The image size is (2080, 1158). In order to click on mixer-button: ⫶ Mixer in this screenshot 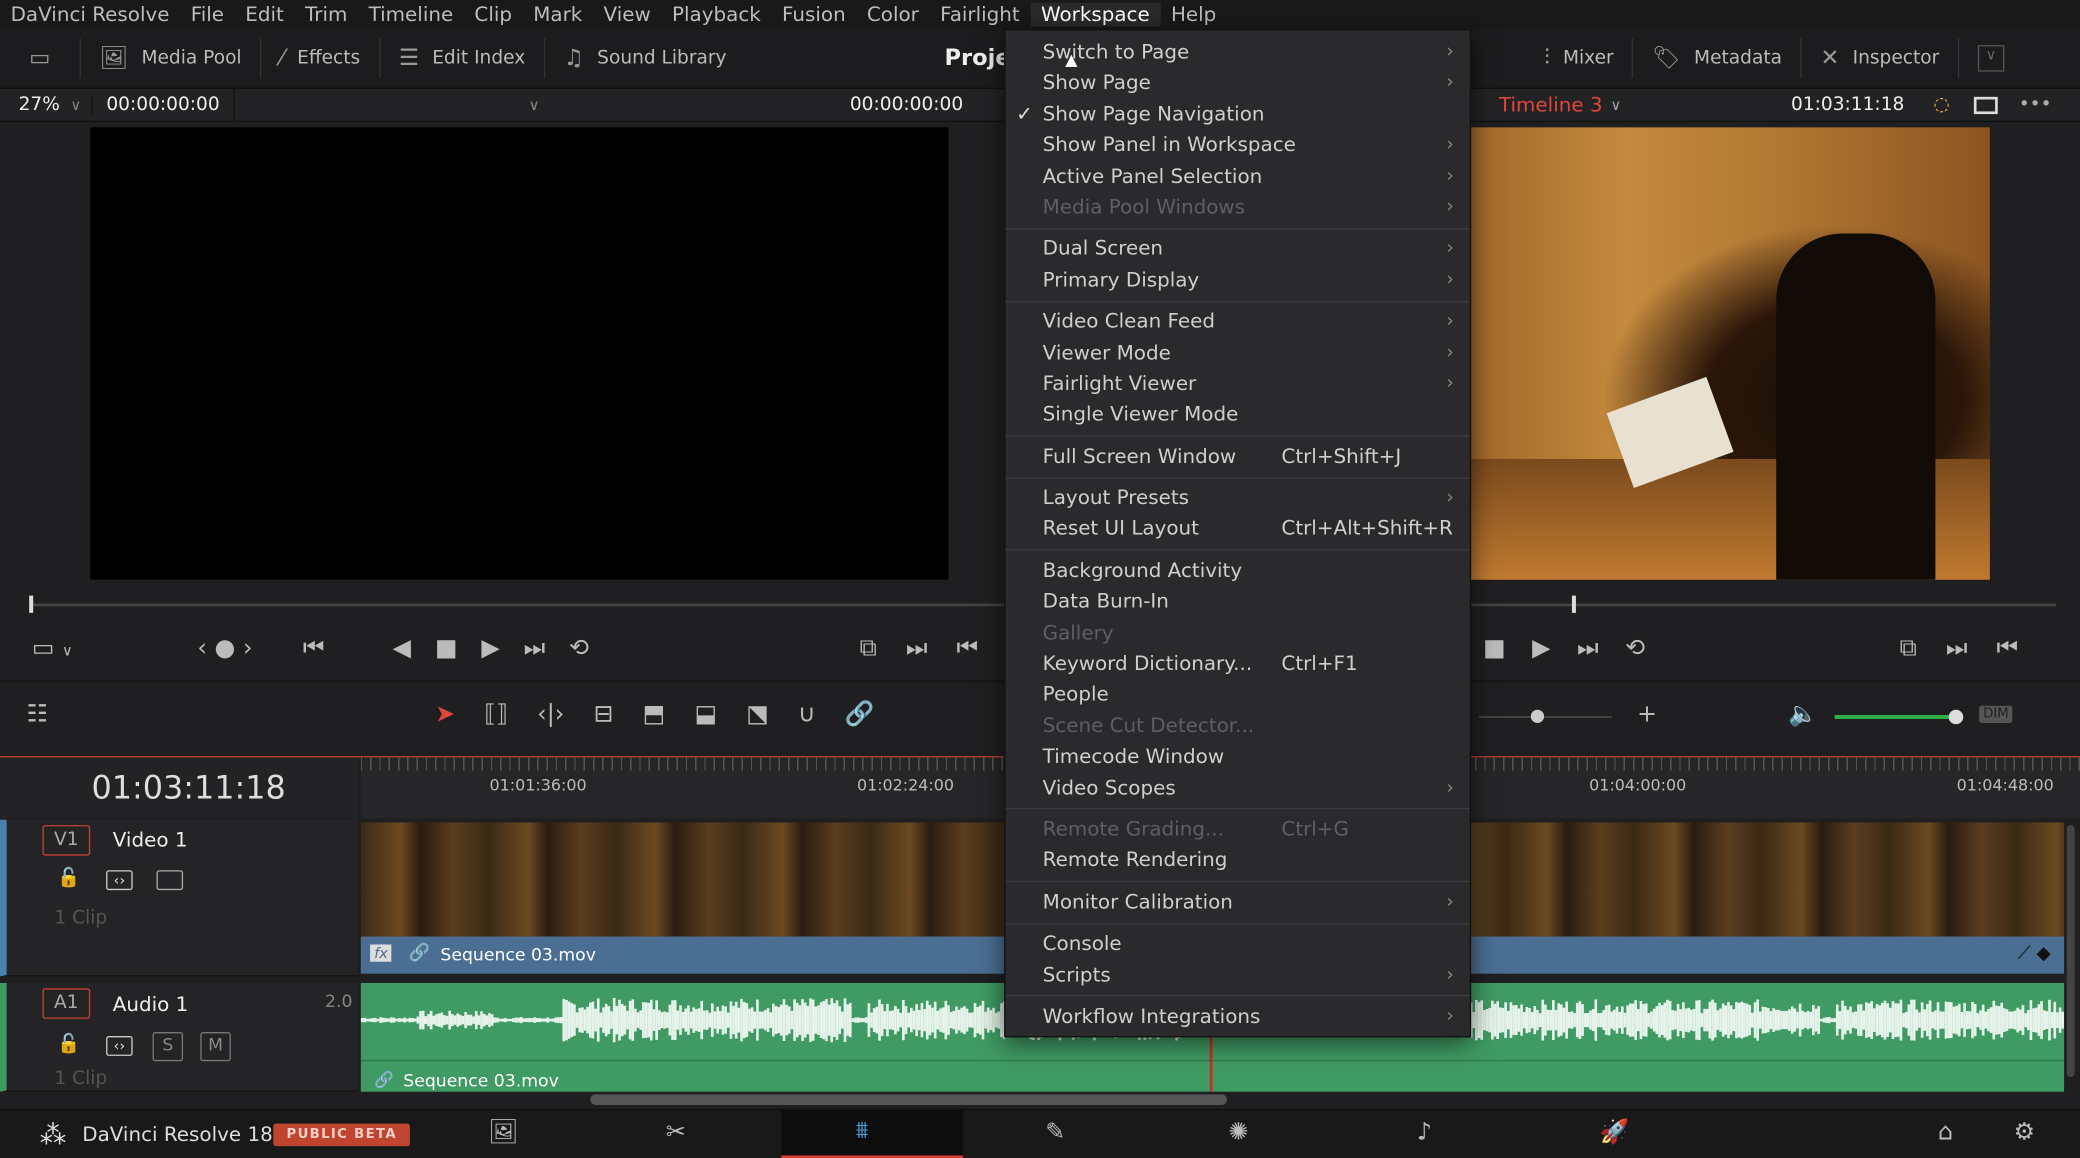, I will do `click(1580, 58)`.